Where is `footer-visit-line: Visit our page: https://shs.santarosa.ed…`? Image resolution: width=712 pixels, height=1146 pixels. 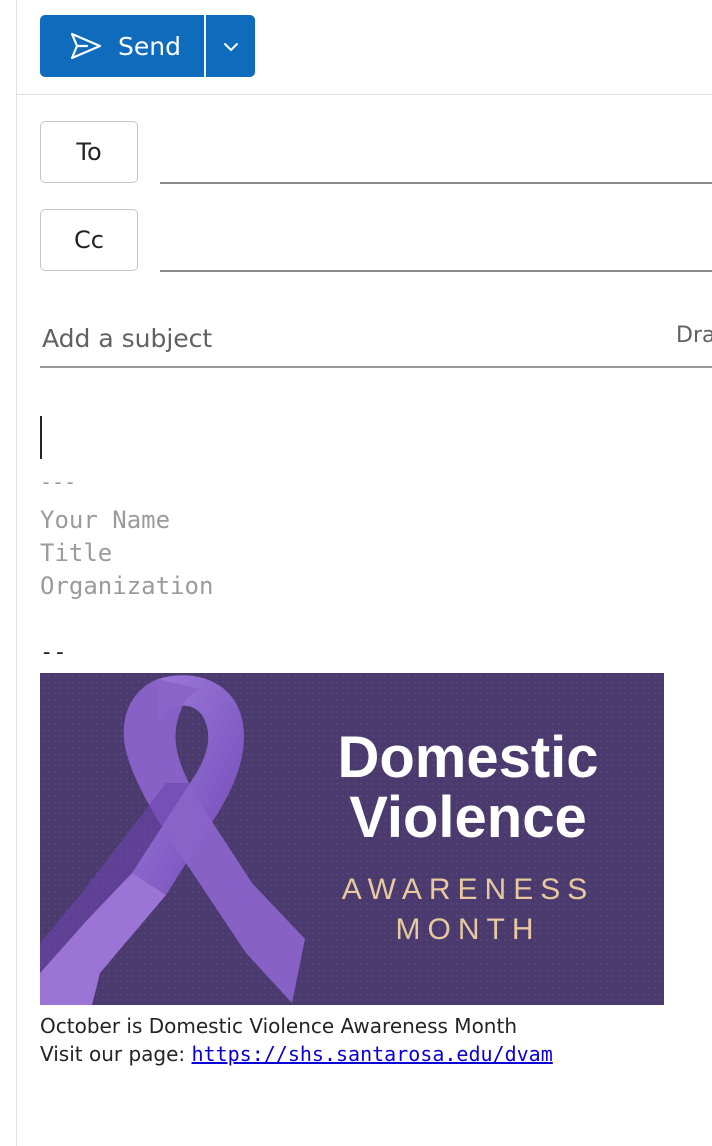 footer-visit-line: Visit our page: https://shs.santarosa.ed… is located at coordinates (296, 1054).